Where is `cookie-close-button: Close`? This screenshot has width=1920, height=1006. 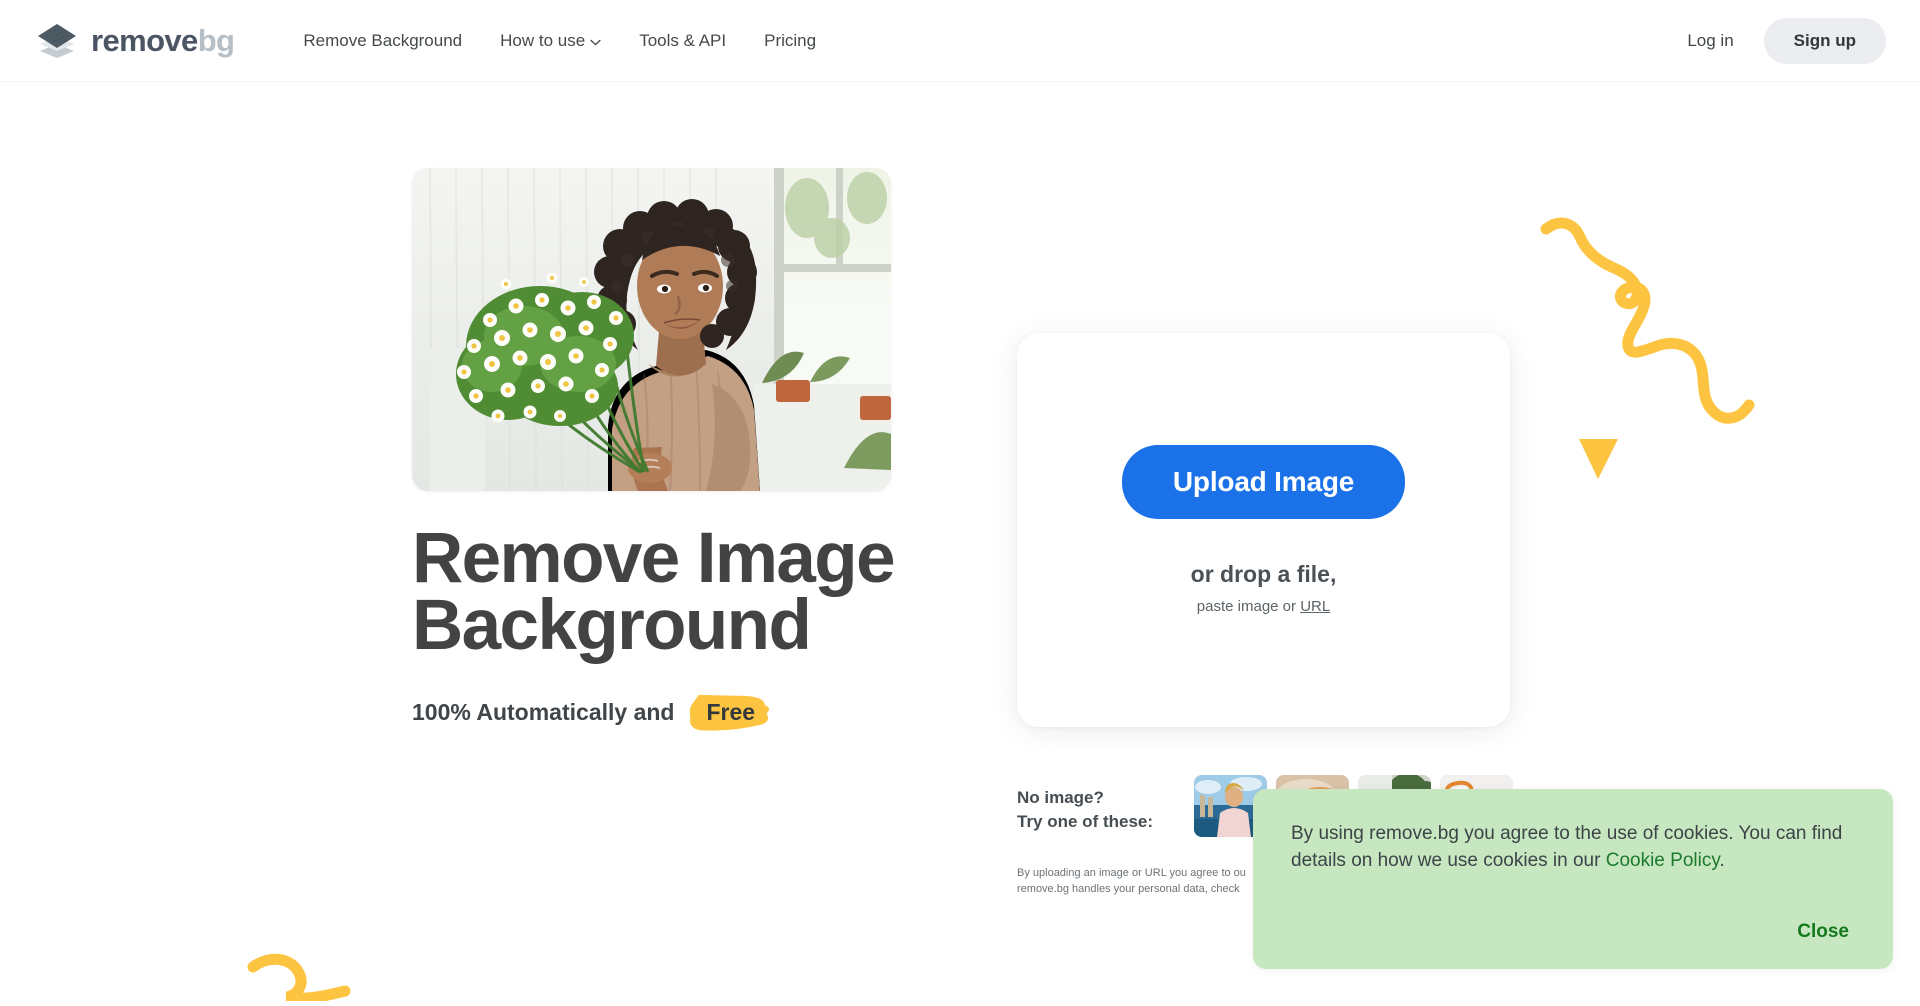 cookie-close-button: Close is located at coordinates (1823, 932).